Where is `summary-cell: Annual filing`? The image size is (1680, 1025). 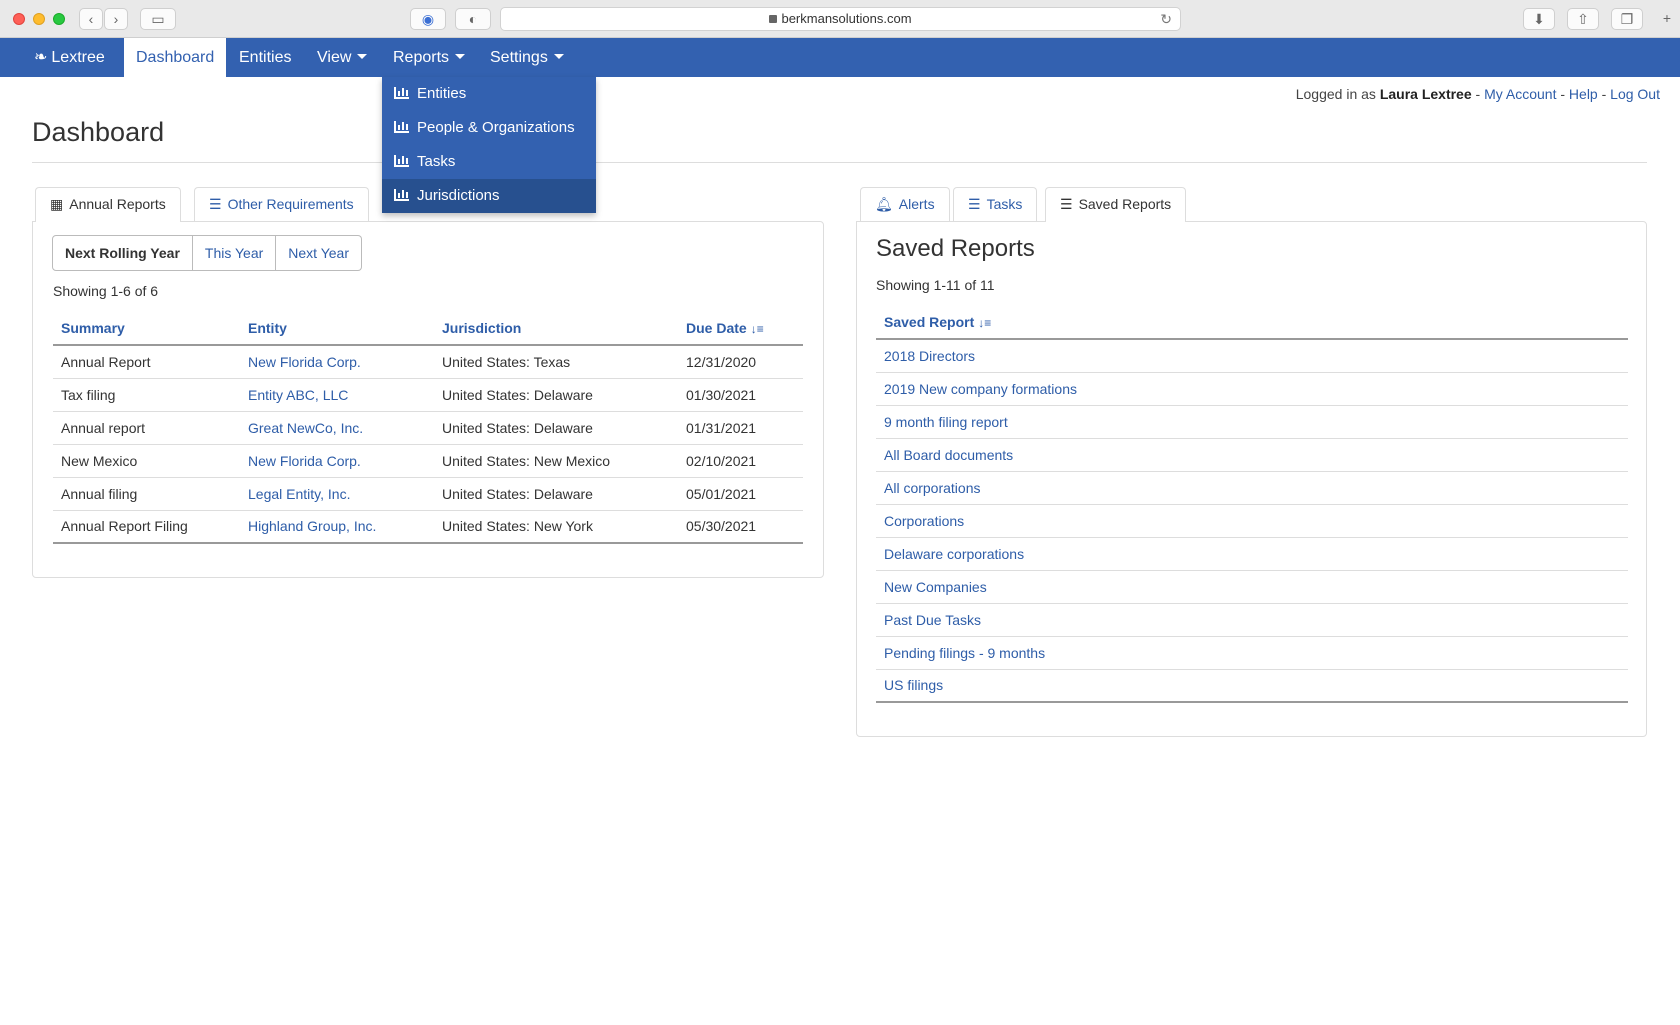 summary-cell: Annual filing is located at coordinates (146, 494).